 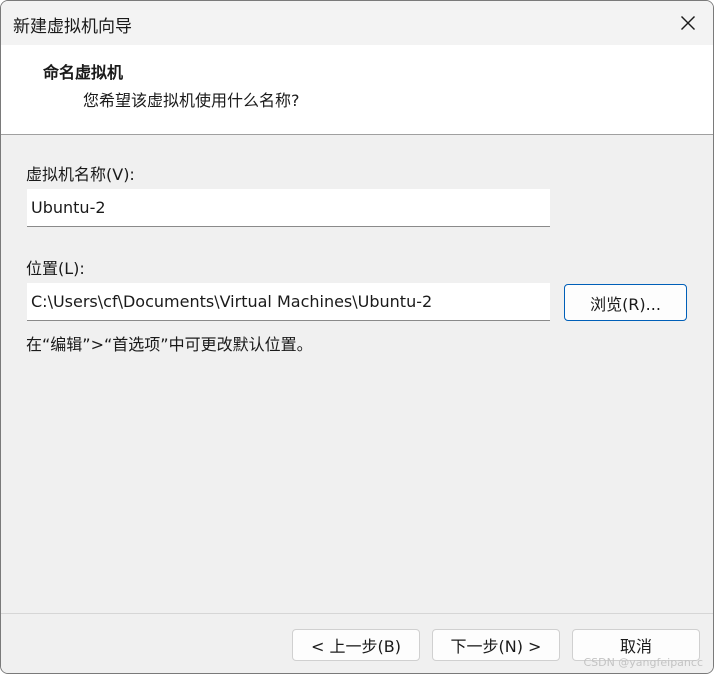 What do you see at coordinates (357, 23) in the screenshot?
I see `title-bar: 新建虚拟机向导` at bounding box center [357, 23].